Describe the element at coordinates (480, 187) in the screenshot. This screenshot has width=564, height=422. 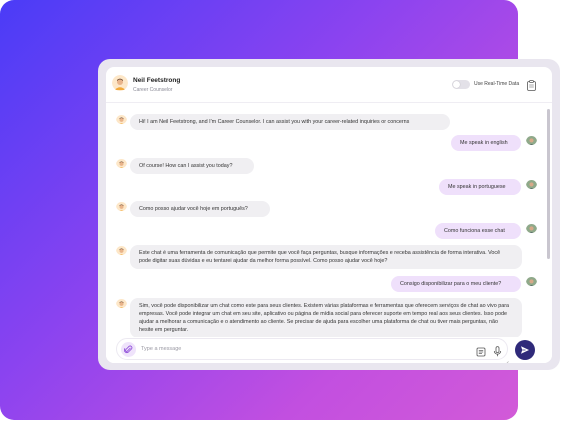
I see `user-message: Me speak in portuguese` at that location.